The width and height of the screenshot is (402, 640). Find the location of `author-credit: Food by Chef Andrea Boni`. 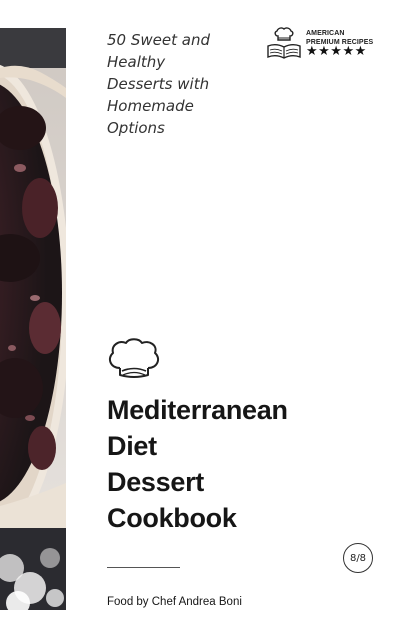

author-credit: Food by Chef Andrea Boni is located at coordinates (174, 602).